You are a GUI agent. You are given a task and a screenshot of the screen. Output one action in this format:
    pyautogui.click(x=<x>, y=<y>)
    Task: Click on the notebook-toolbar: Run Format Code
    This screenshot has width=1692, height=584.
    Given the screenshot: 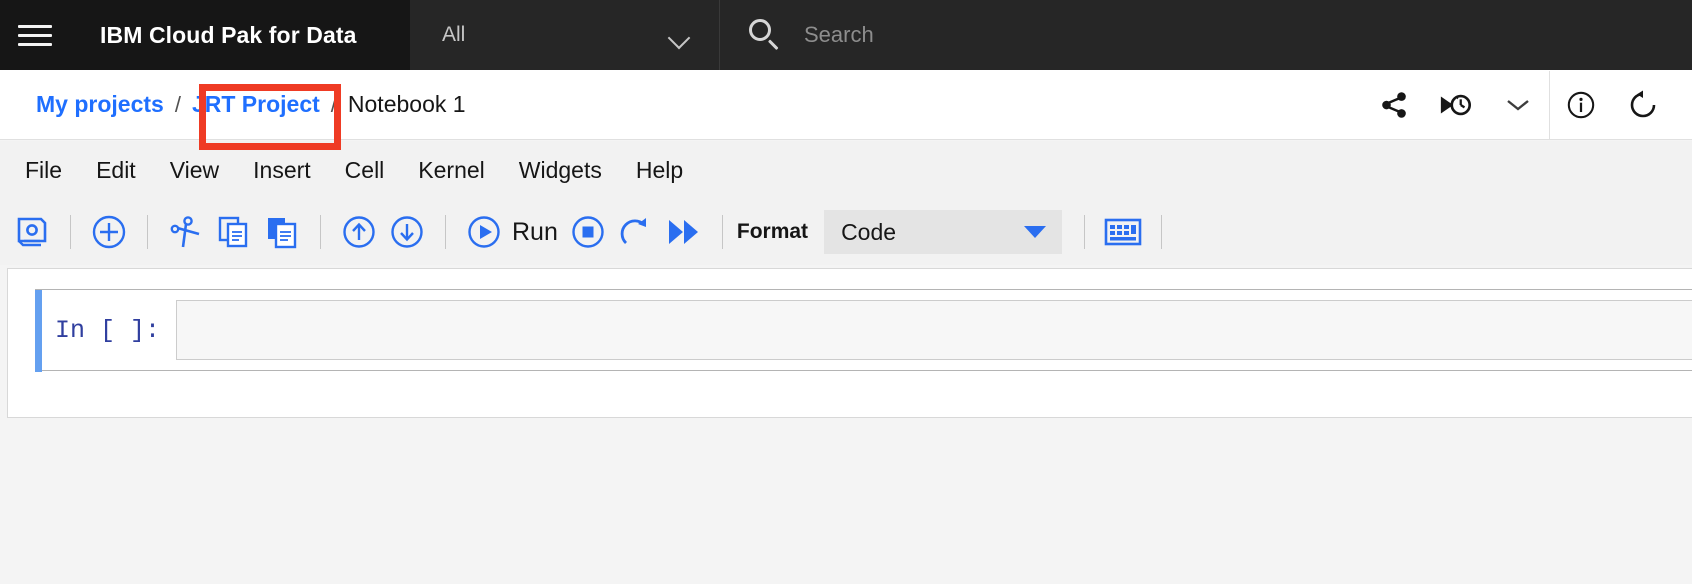 What is the action you would take?
    pyautogui.click(x=846, y=232)
    